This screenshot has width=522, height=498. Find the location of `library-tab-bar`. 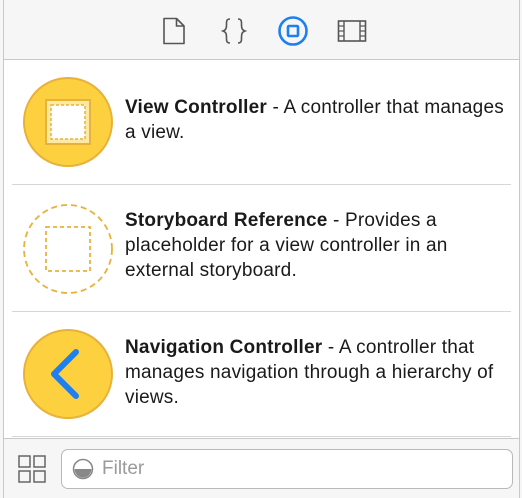

library-tab-bar is located at coordinates (261, 30).